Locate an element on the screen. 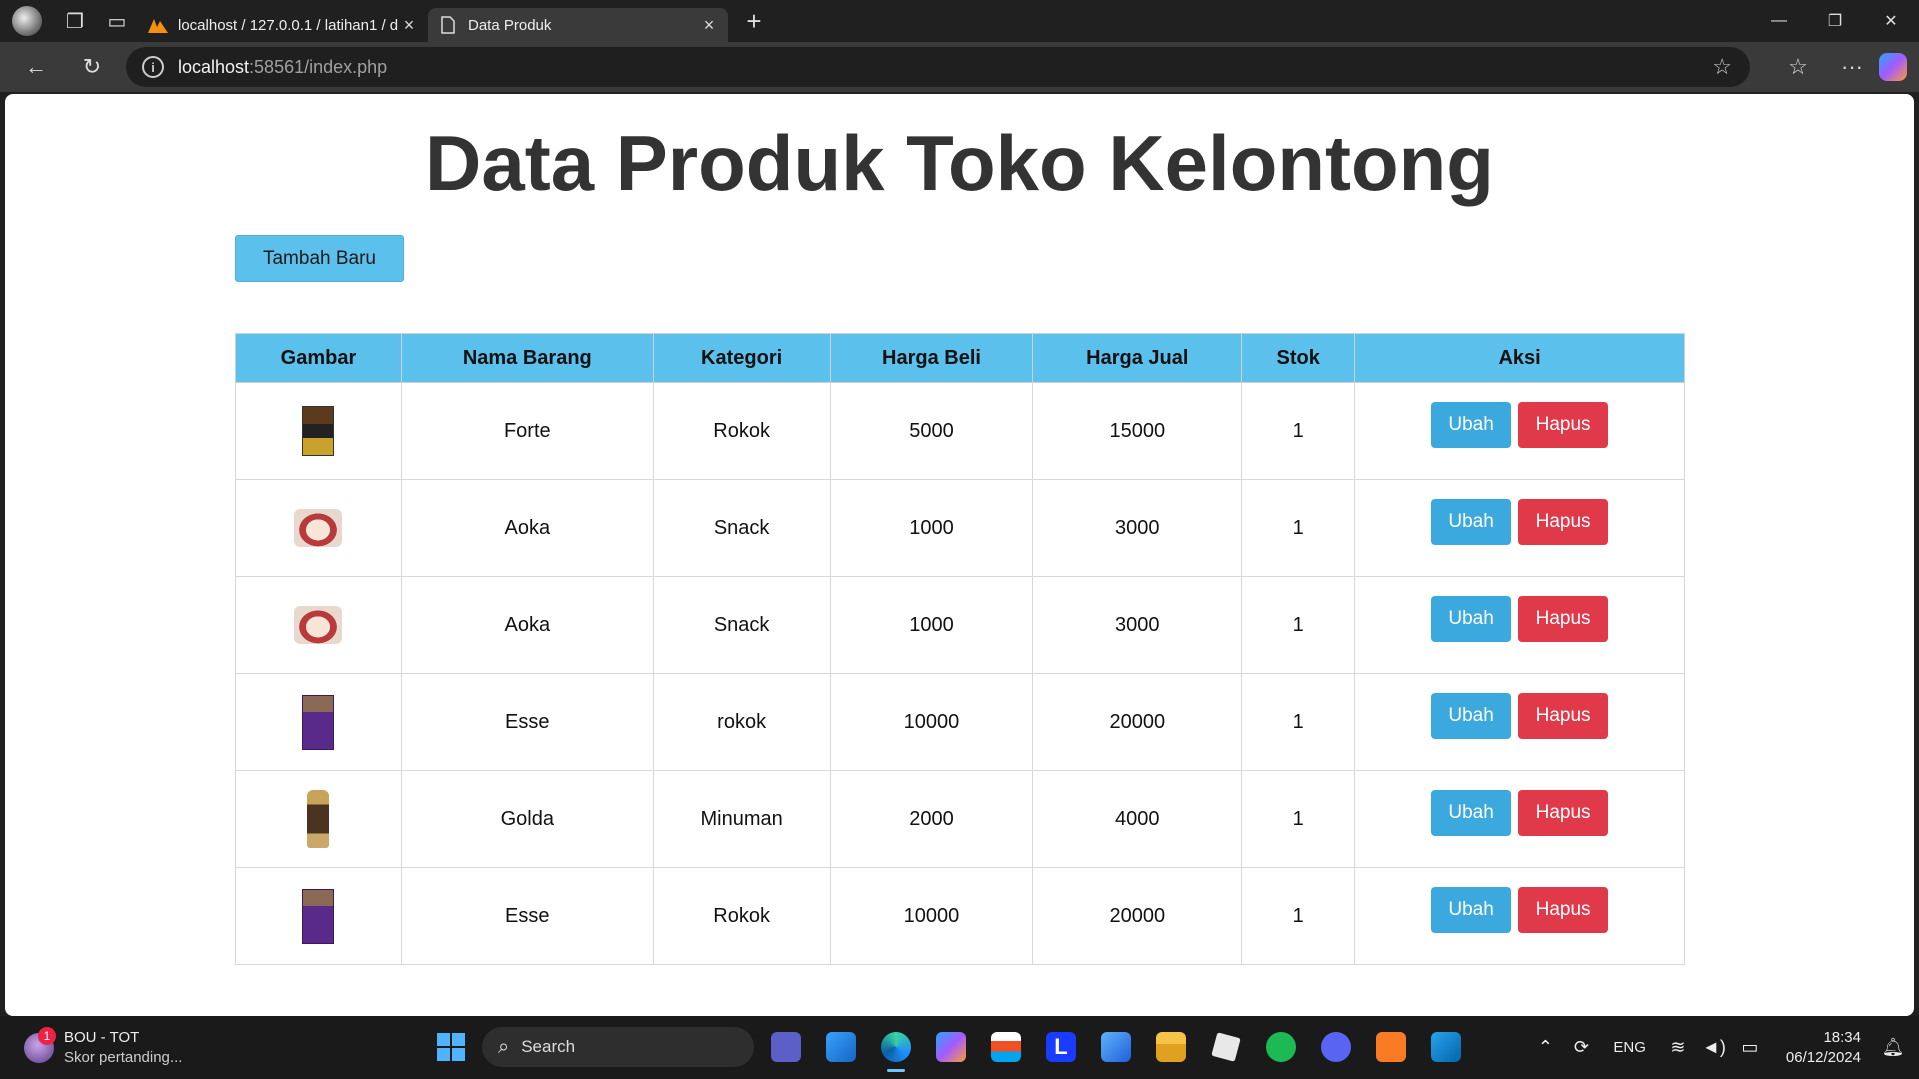 This screenshot has height=1079, width=1919. taskbar-search: ⌕ Search is located at coordinates (618, 1047).